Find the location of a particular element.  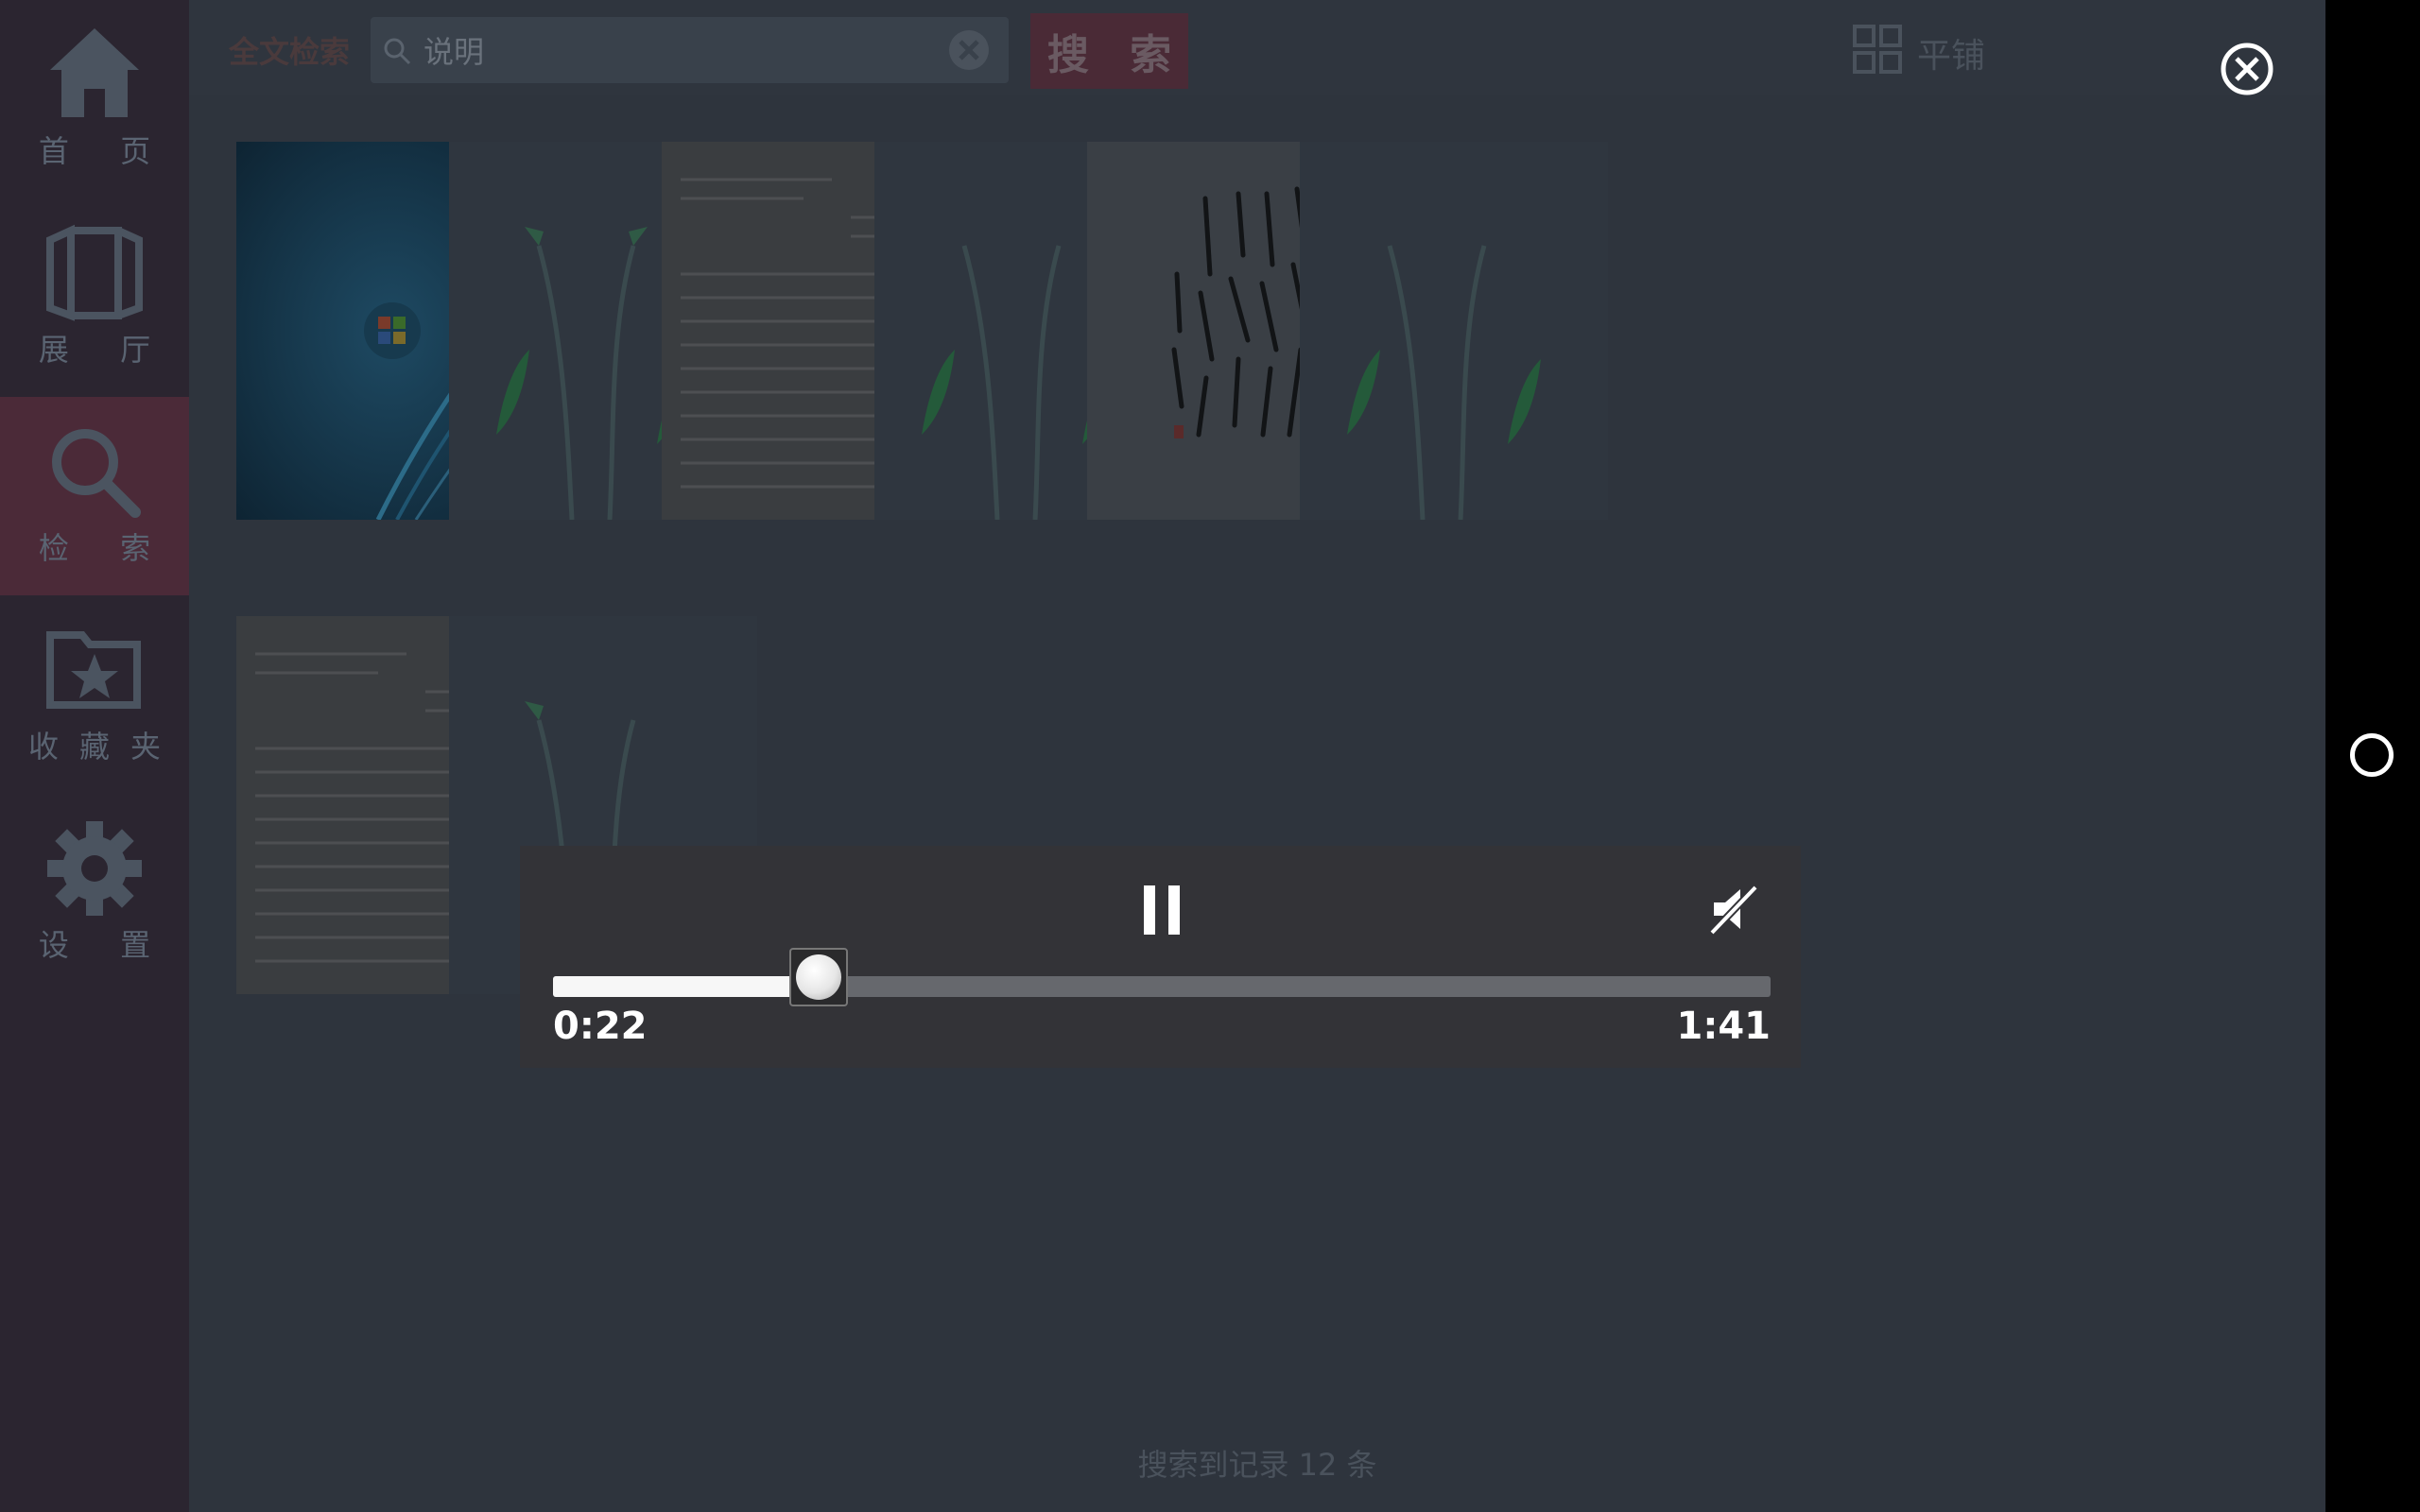

right-edge-bar is located at coordinates (2373, 756).